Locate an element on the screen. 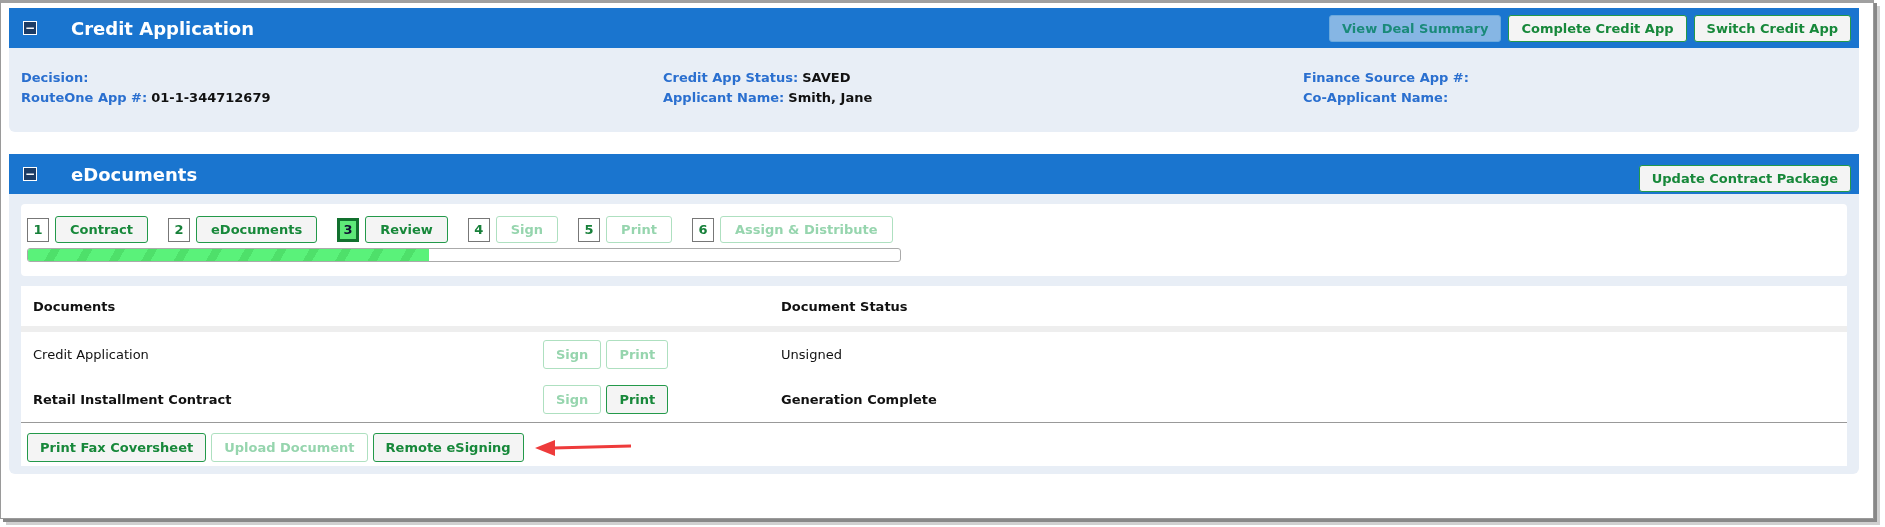  row-action-button: Print is located at coordinates (637, 399).